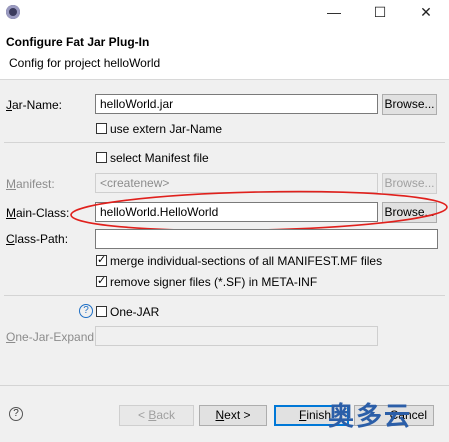 The height and width of the screenshot is (442, 449). Describe the element at coordinates (101, 280) in the screenshot. I see `remove-signer-checkbox` at that location.